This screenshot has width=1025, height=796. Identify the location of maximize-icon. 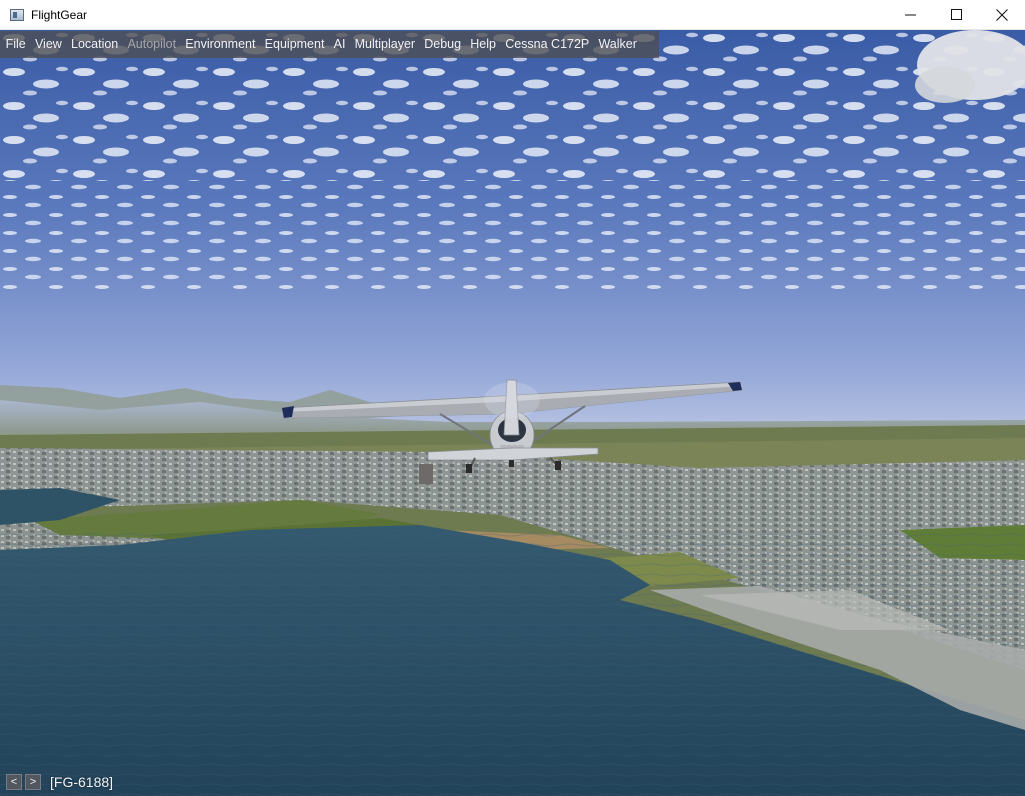
(956, 14).